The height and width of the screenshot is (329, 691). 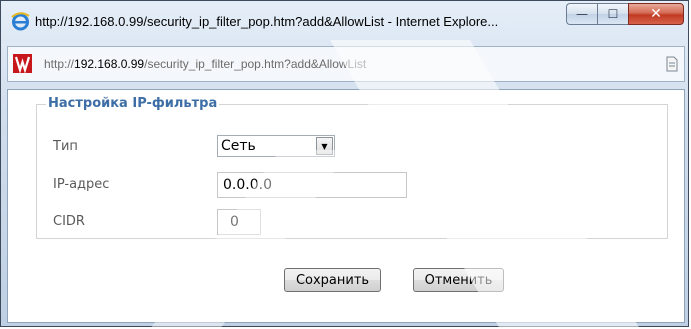 What do you see at coordinates (109, 64) in the screenshot?
I see `url-host: 192.168.0.99` at bounding box center [109, 64].